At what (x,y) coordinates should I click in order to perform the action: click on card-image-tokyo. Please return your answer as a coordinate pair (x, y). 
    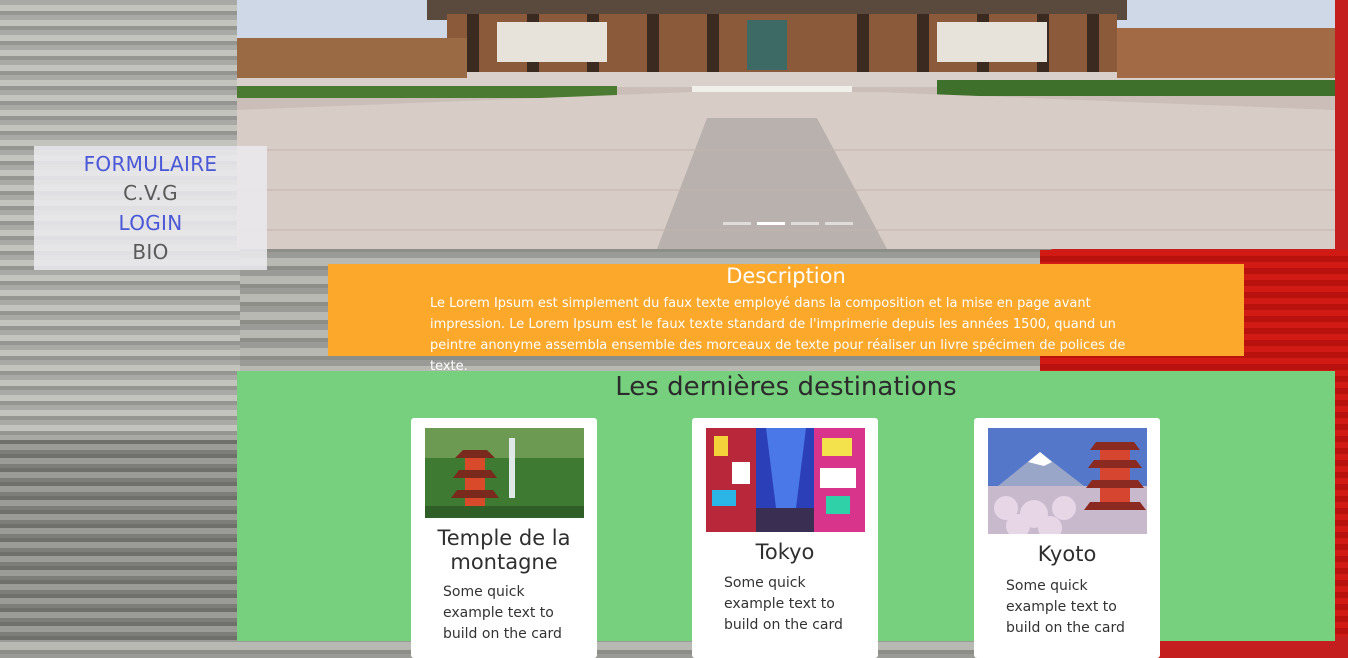
    Looking at the image, I should click on (785, 480).